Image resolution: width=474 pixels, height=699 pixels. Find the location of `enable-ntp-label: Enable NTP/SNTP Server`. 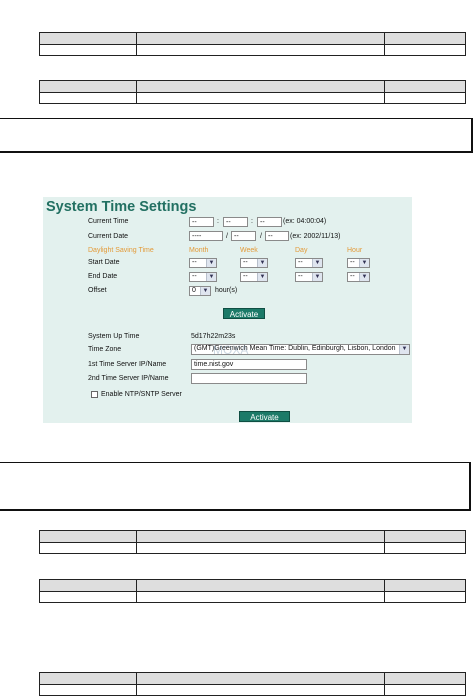

enable-ntp-label: Enable NTP/SNTP Server is located at coordinates (141, 394).